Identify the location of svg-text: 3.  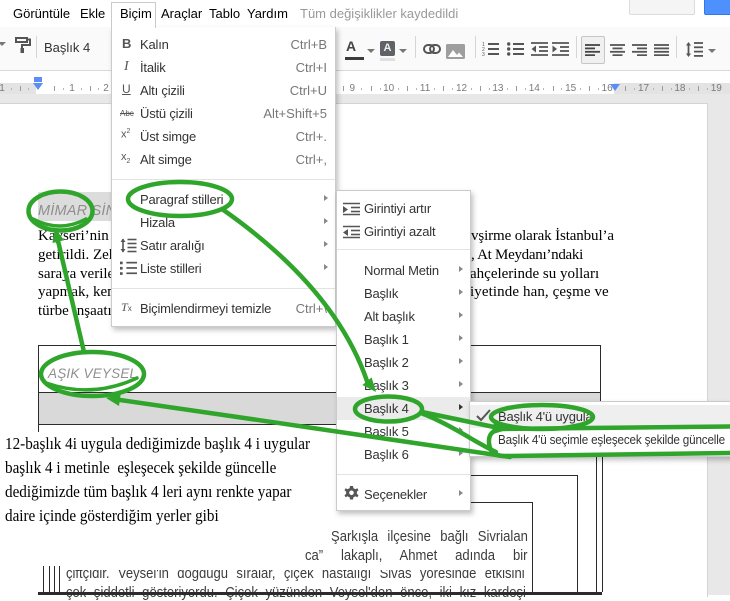
(483, 54).